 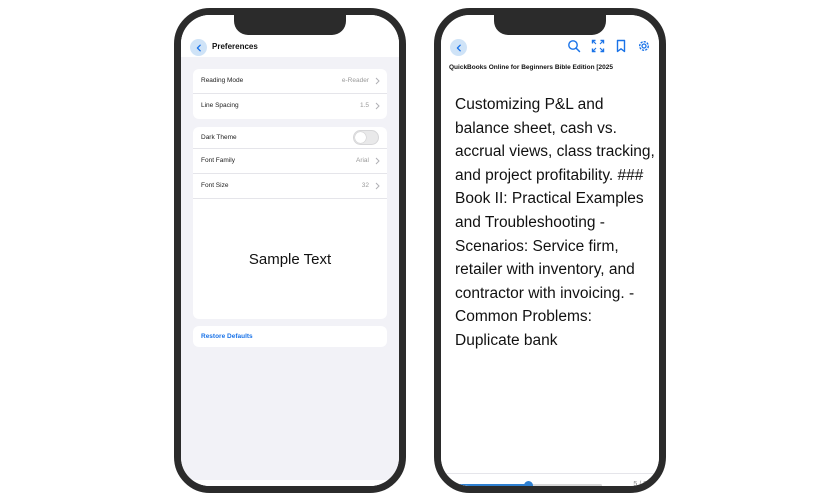 What do you see at coordinates (640, 484) in the screenshot?
I see `page-indicator: 5 / 9` at bounding box center [640, 484].